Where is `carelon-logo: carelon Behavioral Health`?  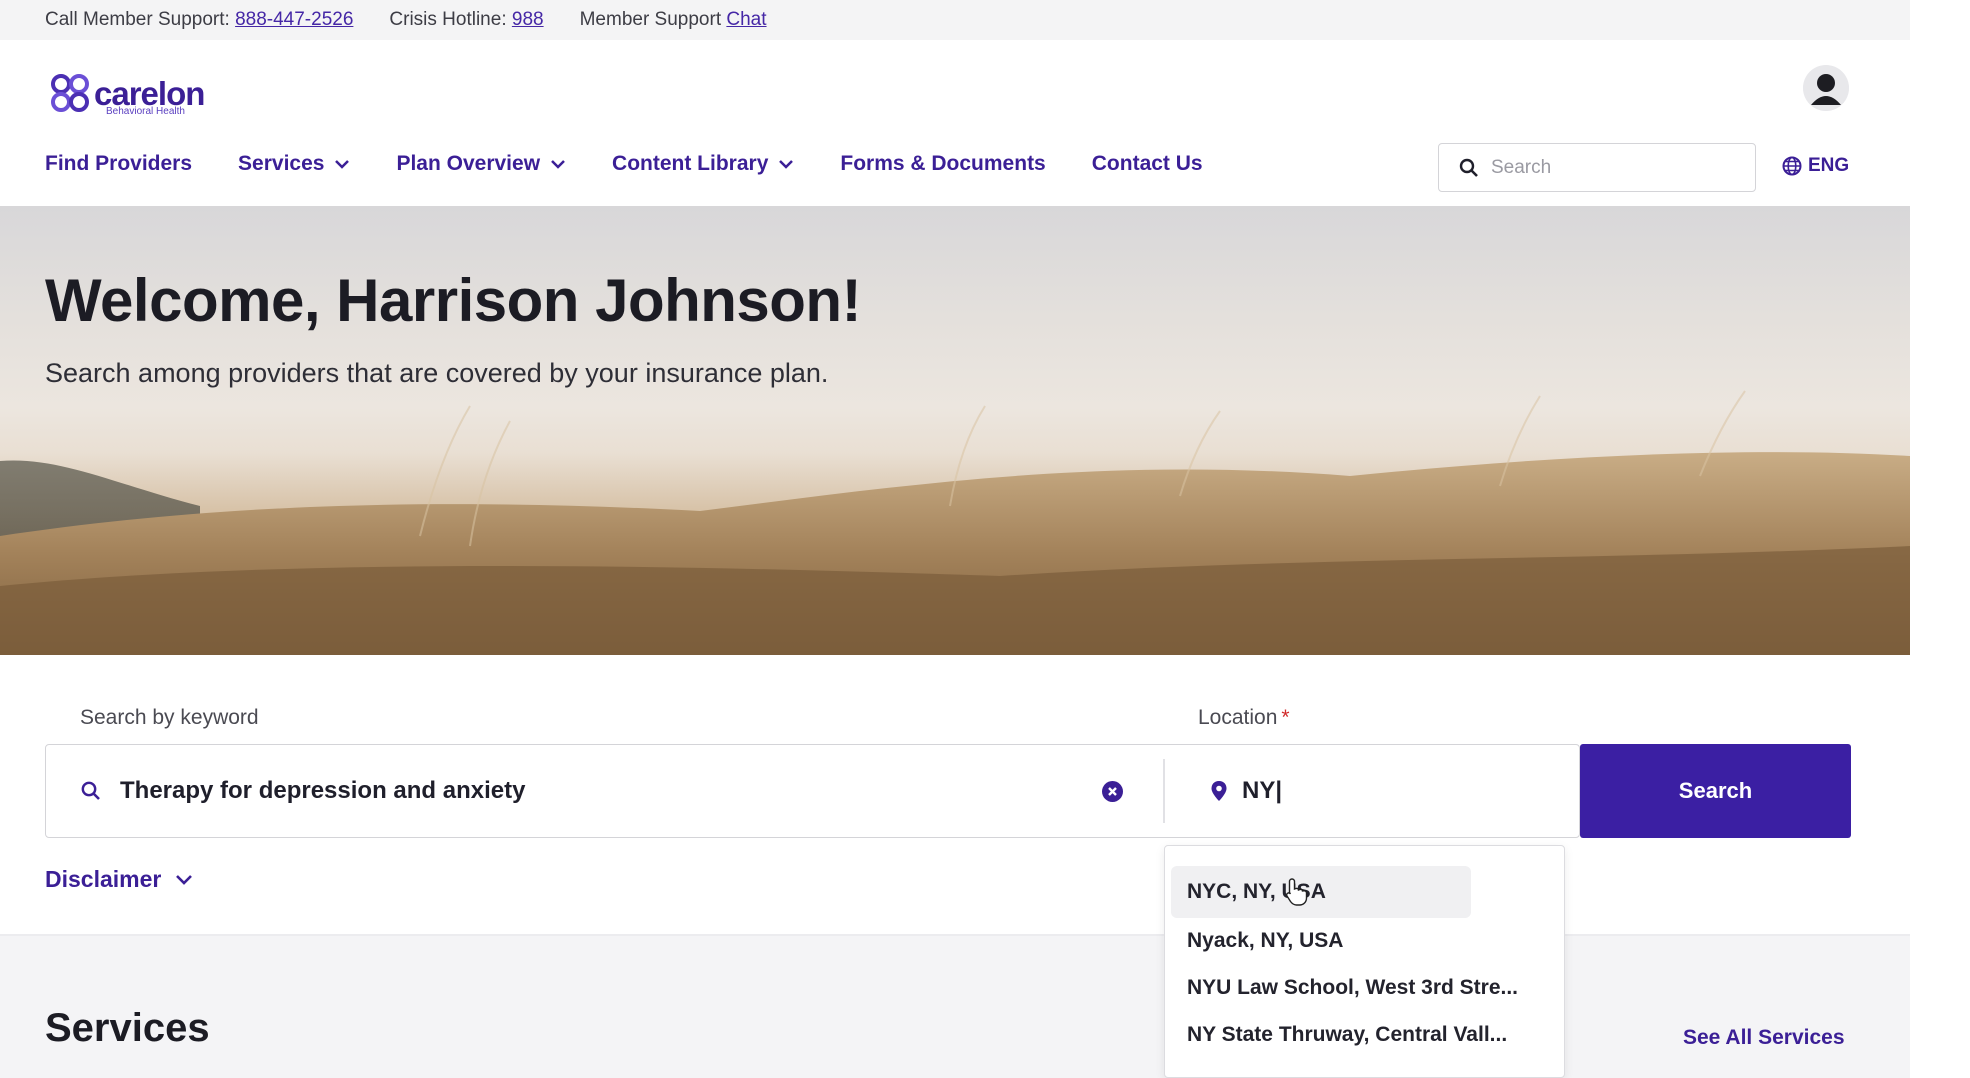 carelon-logo: carelon Behavioral Health is located at coordinates (127, 94).